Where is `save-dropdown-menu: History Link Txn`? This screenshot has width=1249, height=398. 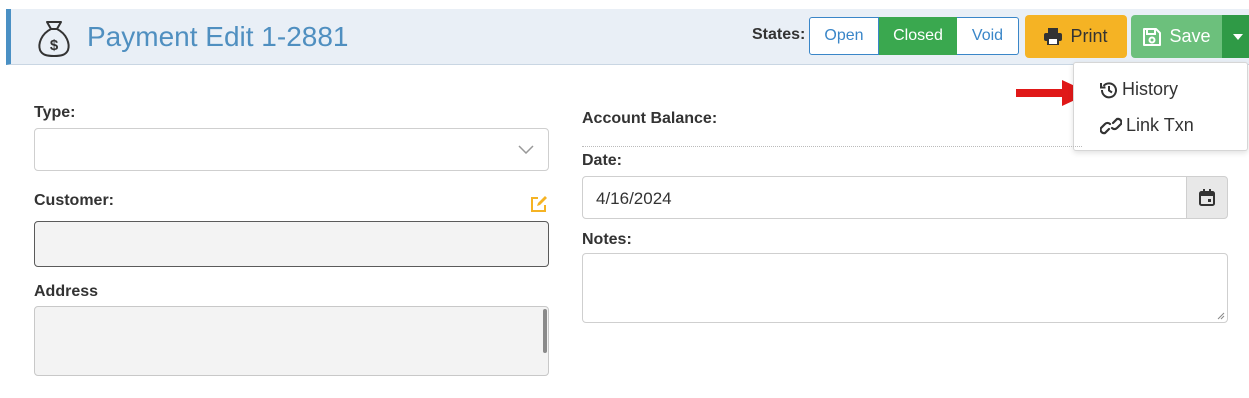
save-dropdown-menu: History Link Txn is located at coordinates (1160, 106).